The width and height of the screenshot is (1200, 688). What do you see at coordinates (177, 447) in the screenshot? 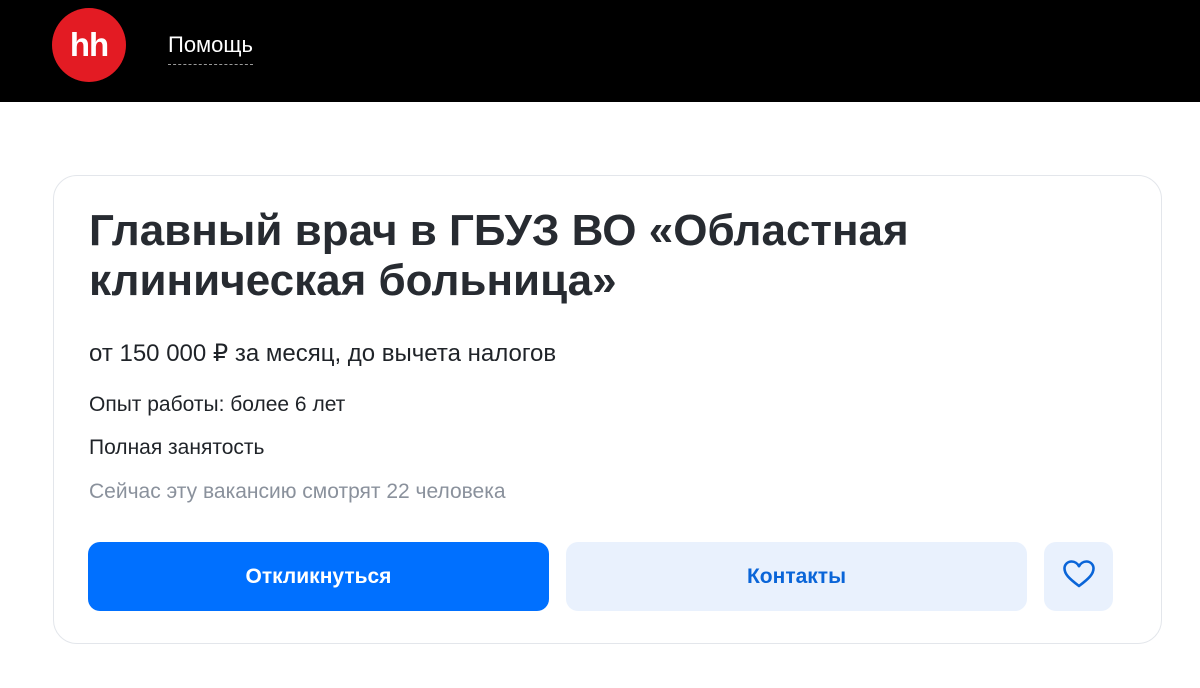
I see `employment-type-text: Полная занятость` at bounding box center [177, 447].